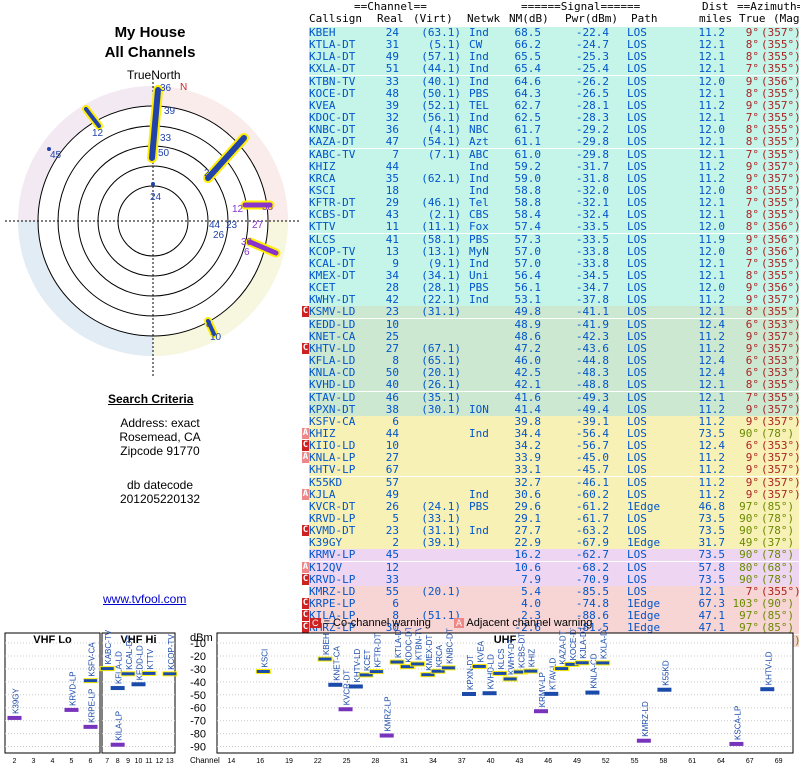 The image size is (800, 768). What do you see at coordinates (198, 722) in the screenshot?
I see `y-tick-label: -70` at bounding box center [198, 722].